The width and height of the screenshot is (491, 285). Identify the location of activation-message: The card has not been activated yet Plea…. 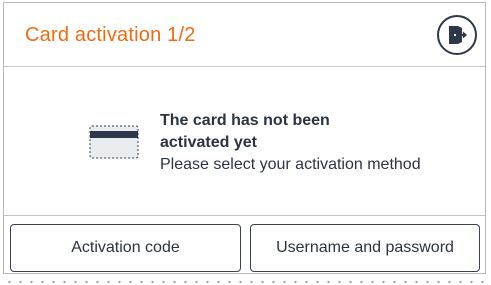
(310, 143).